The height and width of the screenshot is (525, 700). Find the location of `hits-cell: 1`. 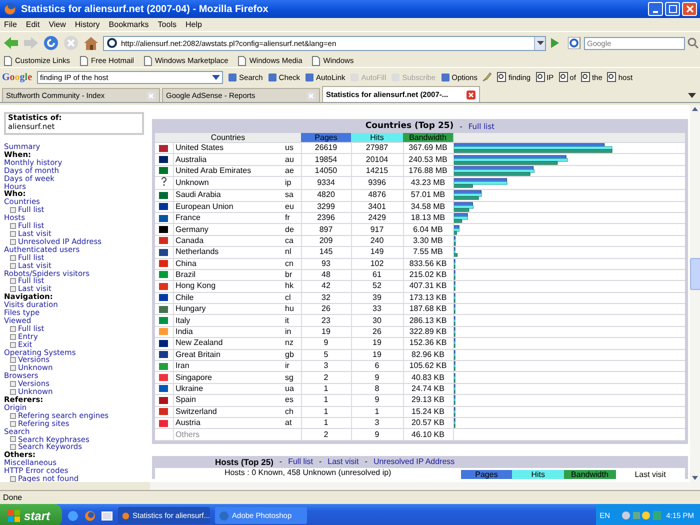

hits-cell: 1 is located at coordinates (377, 412).